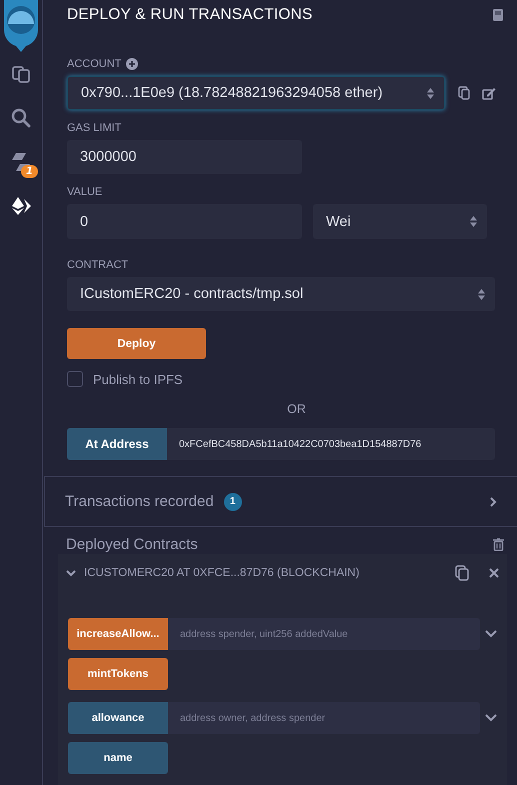  I want to click on files-icon, so click(21, 74).